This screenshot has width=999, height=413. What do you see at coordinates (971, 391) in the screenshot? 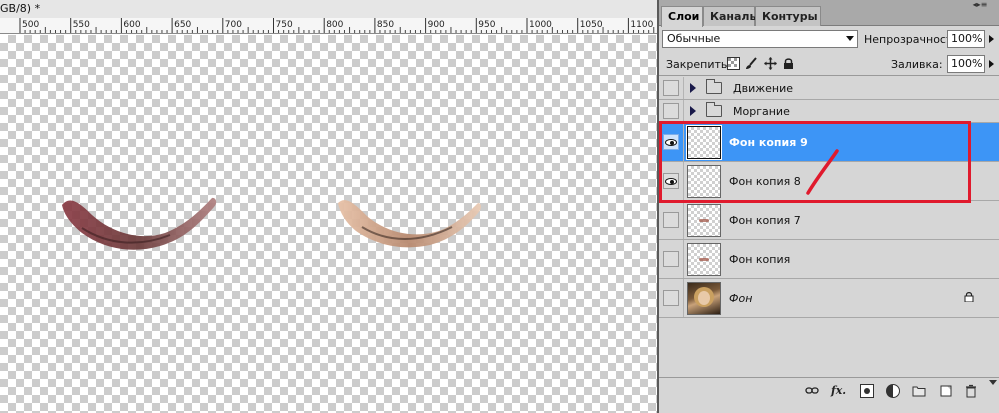
I see `trash-icon` at bounding box center [971, 391].